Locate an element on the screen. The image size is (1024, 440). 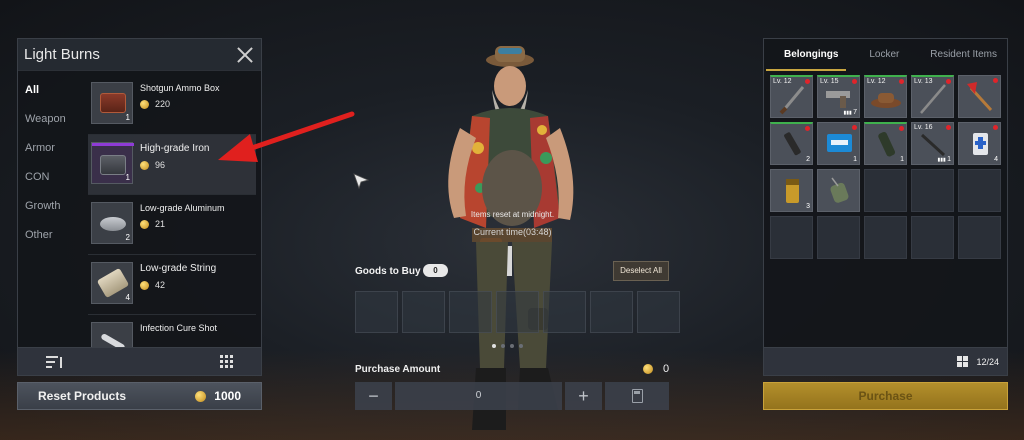
item-level: Lv. 13 is located at coordinates (923, 81).